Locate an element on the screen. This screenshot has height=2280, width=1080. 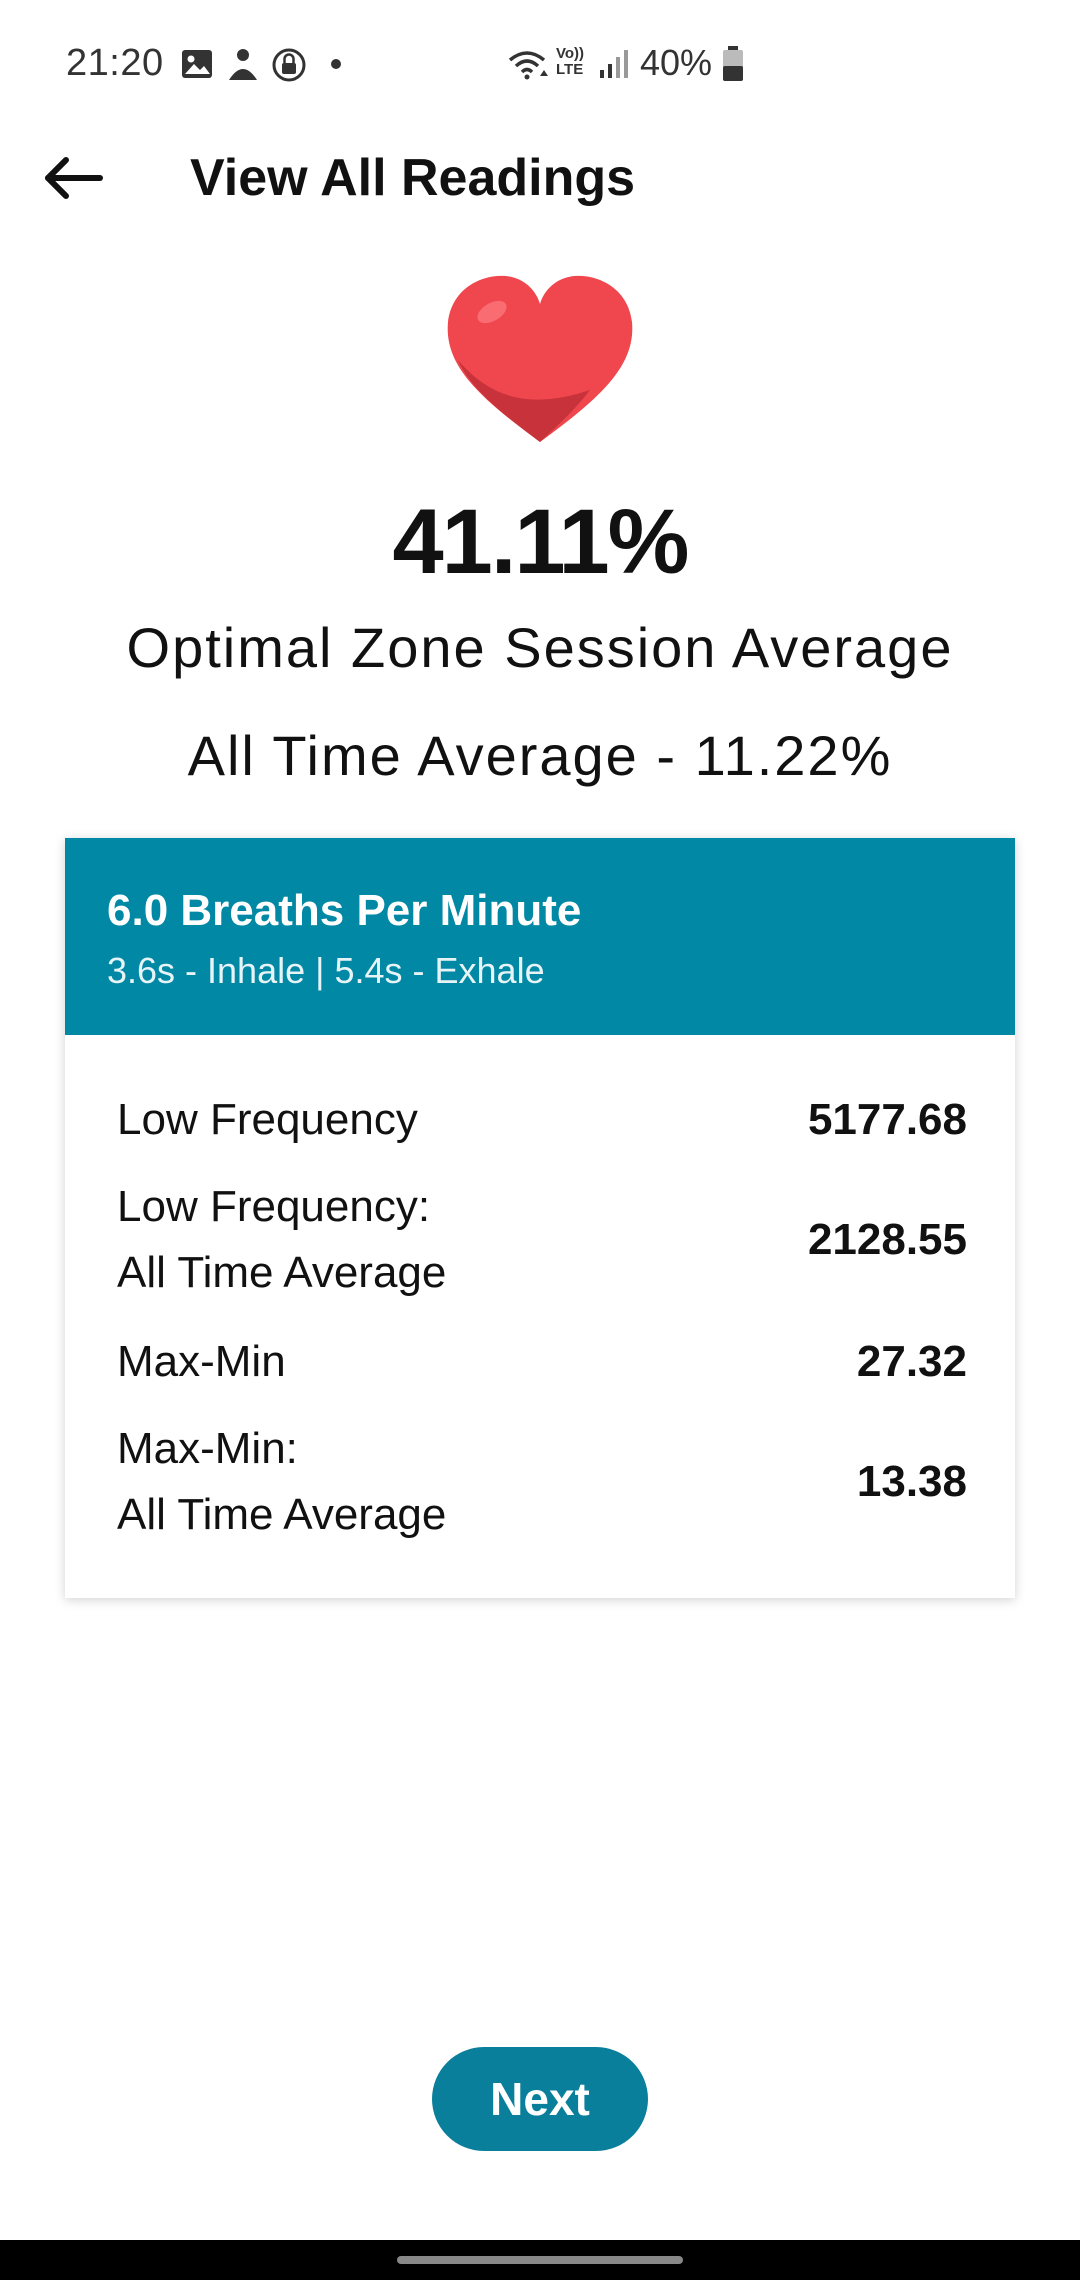
row-value: 2128.55 is located at coordinates (887, 1239).